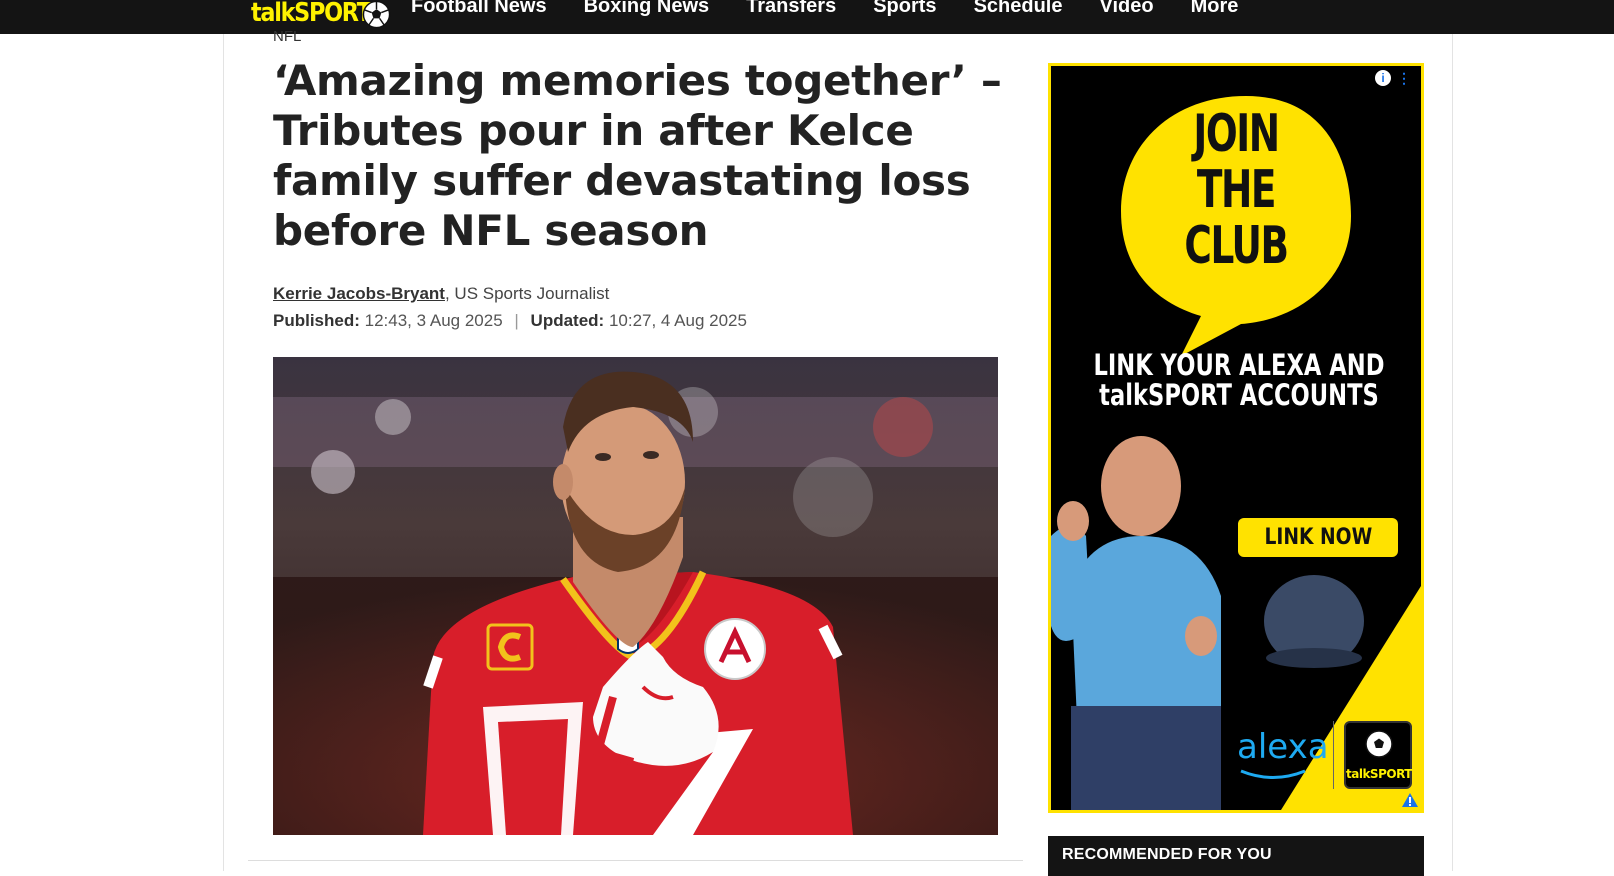 The height and width of the screenshot is (876, 1614). Describe the element at coordinates (223, 452) in the screenshot. I see `page-frame-left` at that location.